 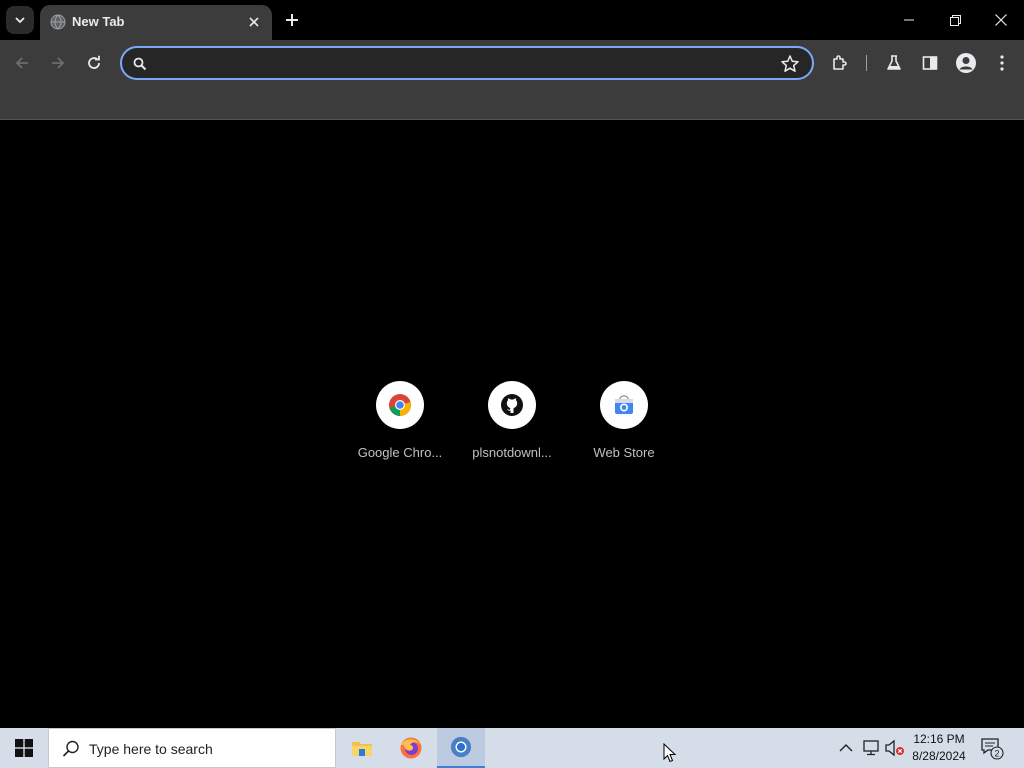 I want to click on arrow-left-icon, so click(x=21, y=63).